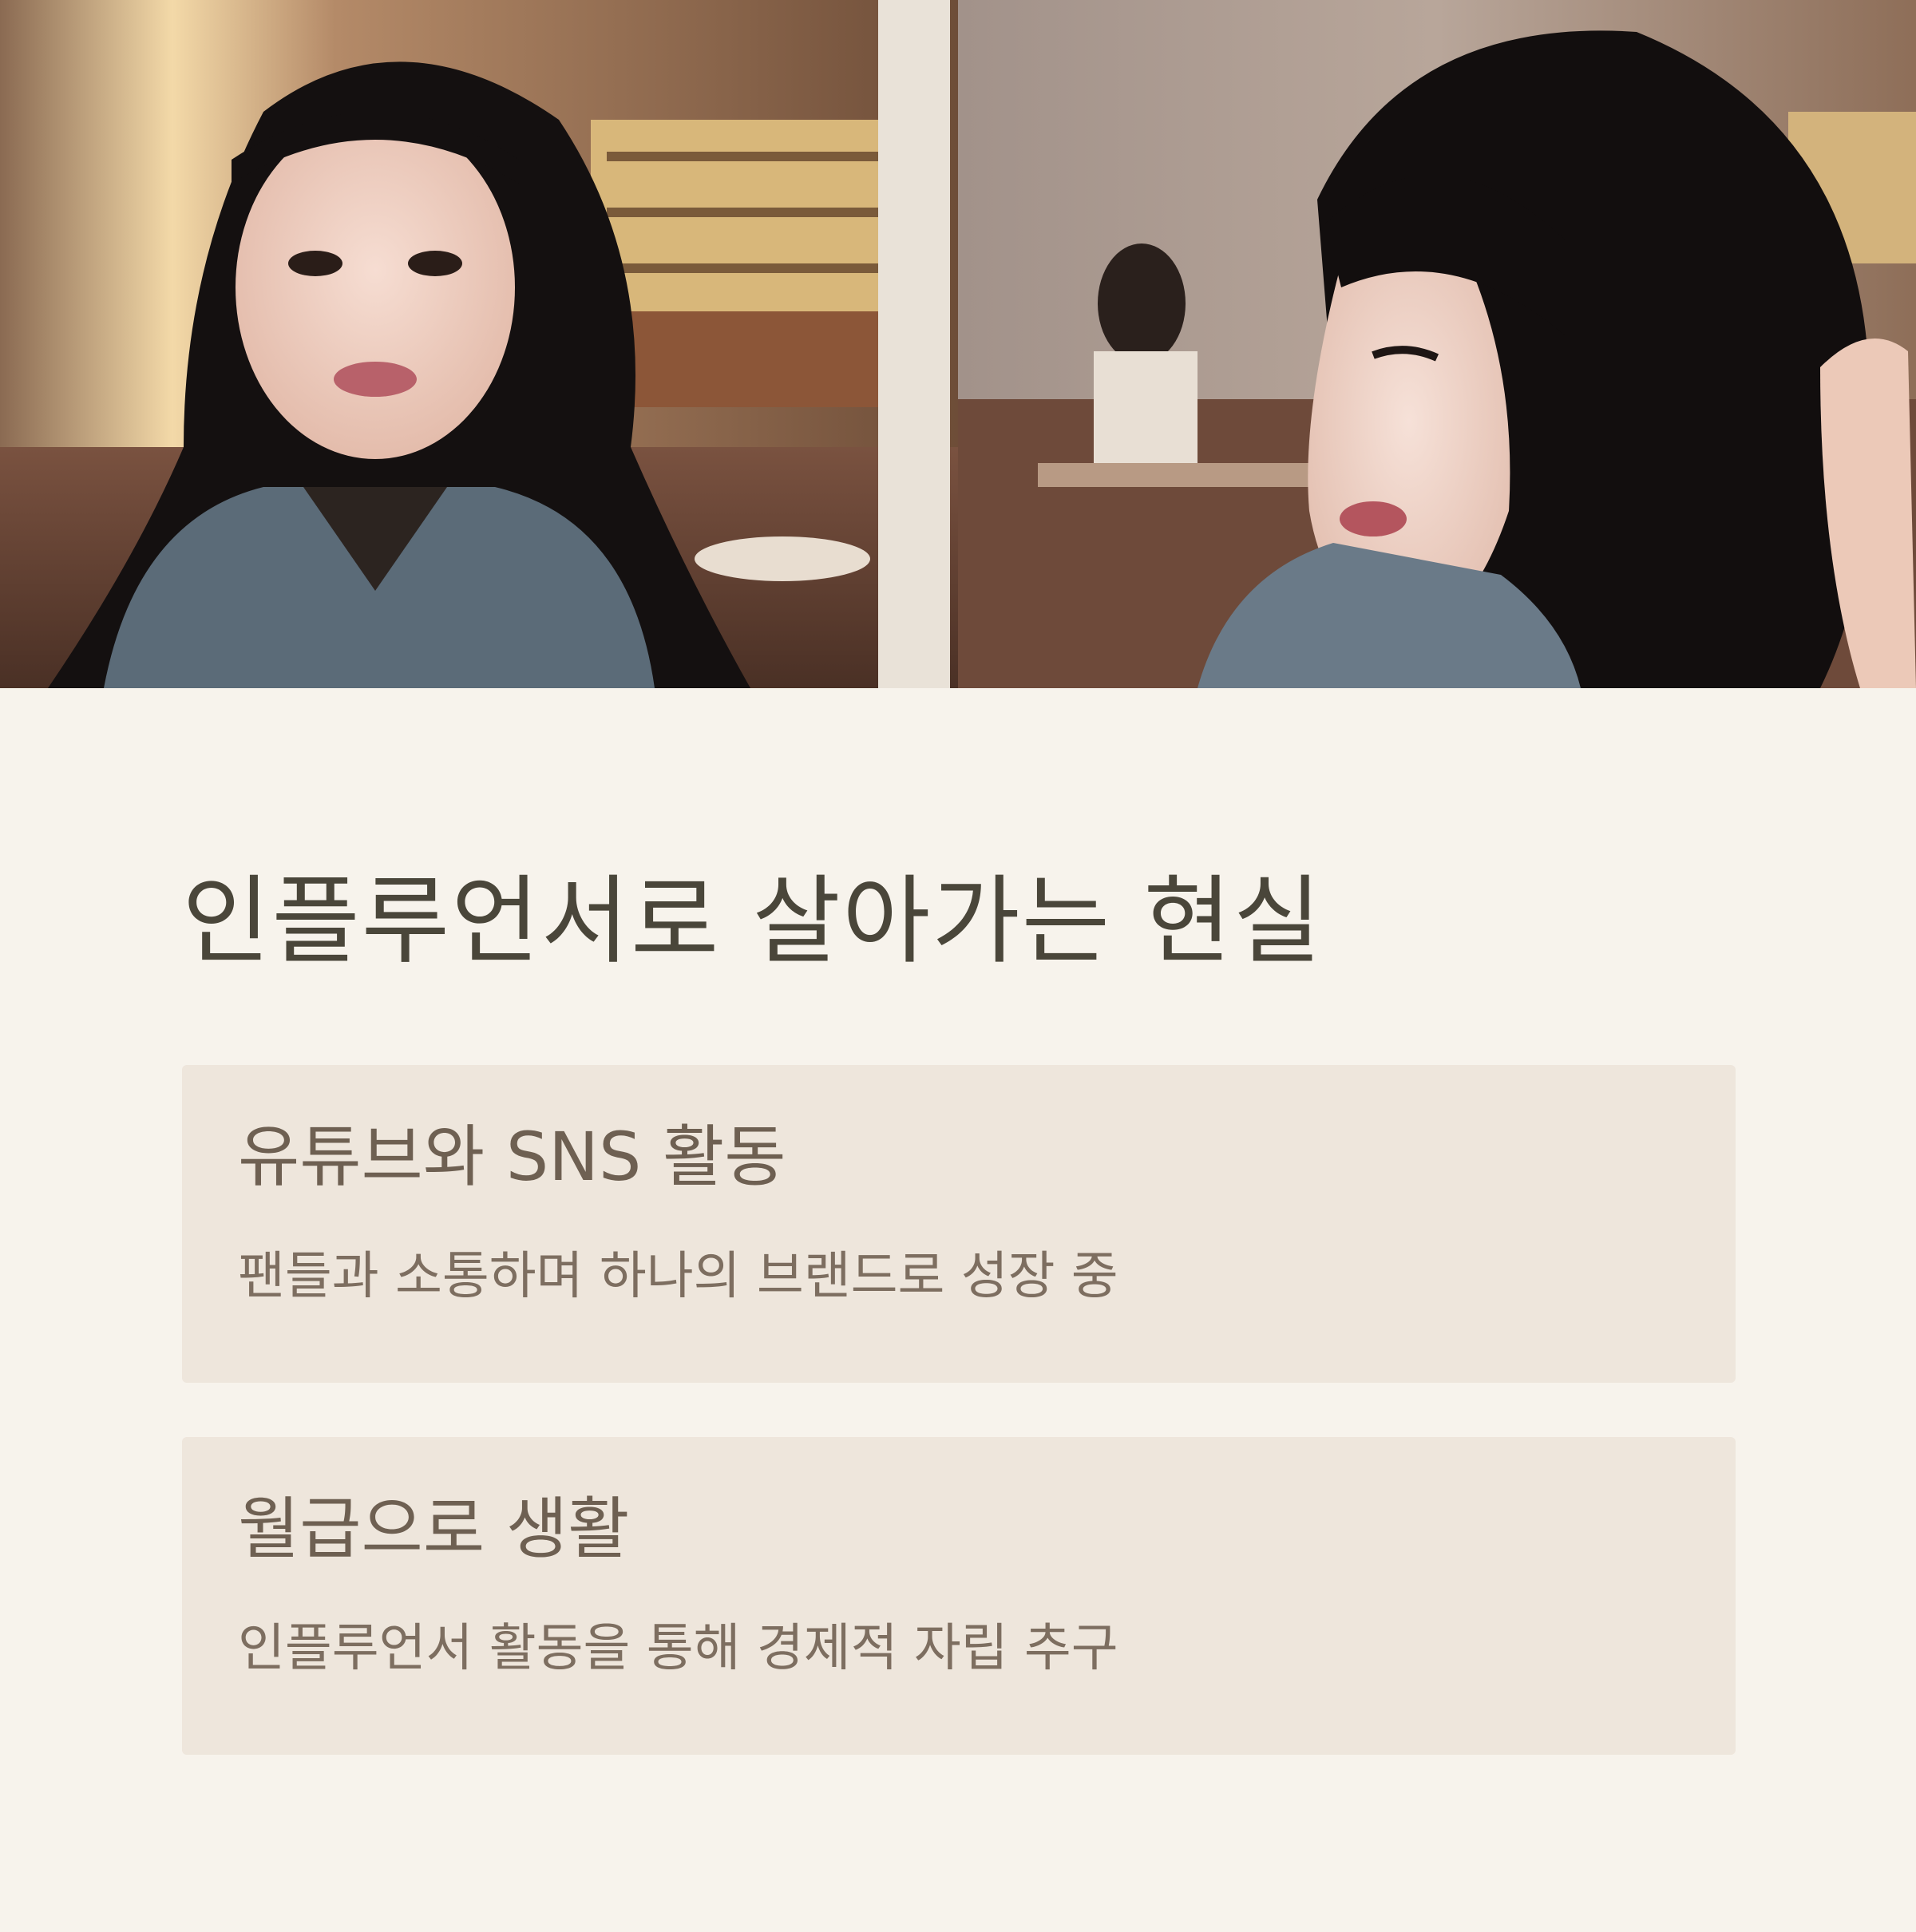  I want to click on card-title: 월급으로 생활, so click(434, 1529).